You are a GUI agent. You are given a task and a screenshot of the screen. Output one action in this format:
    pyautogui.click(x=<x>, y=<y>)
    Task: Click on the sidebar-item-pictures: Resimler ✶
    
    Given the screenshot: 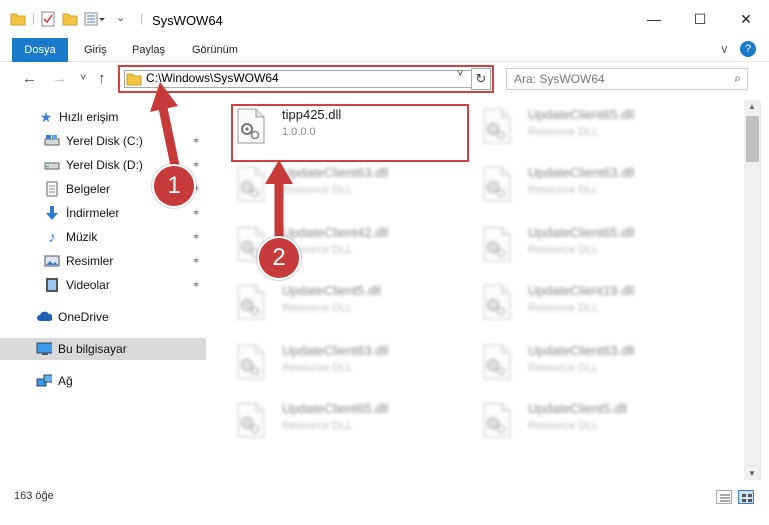 What is the action you would take?
    pyautogui.click(x=103, y=261)
    